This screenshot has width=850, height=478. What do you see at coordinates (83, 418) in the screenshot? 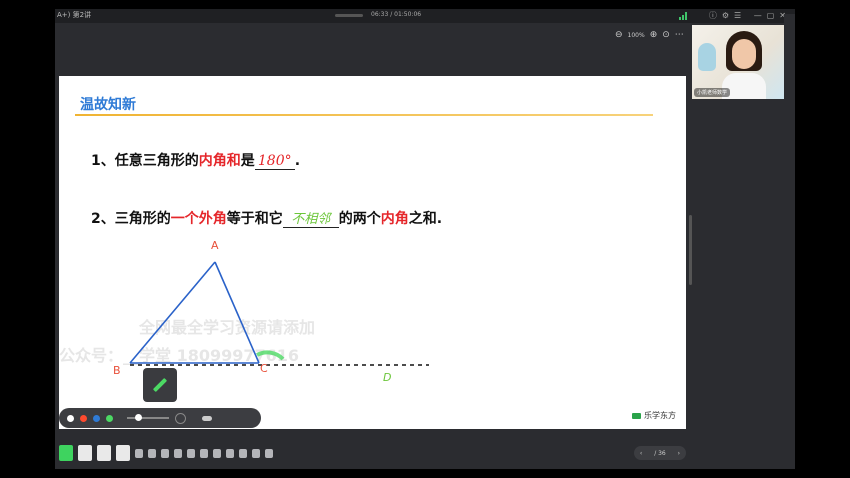
I see `color-red` at bounding box center [83, 418].